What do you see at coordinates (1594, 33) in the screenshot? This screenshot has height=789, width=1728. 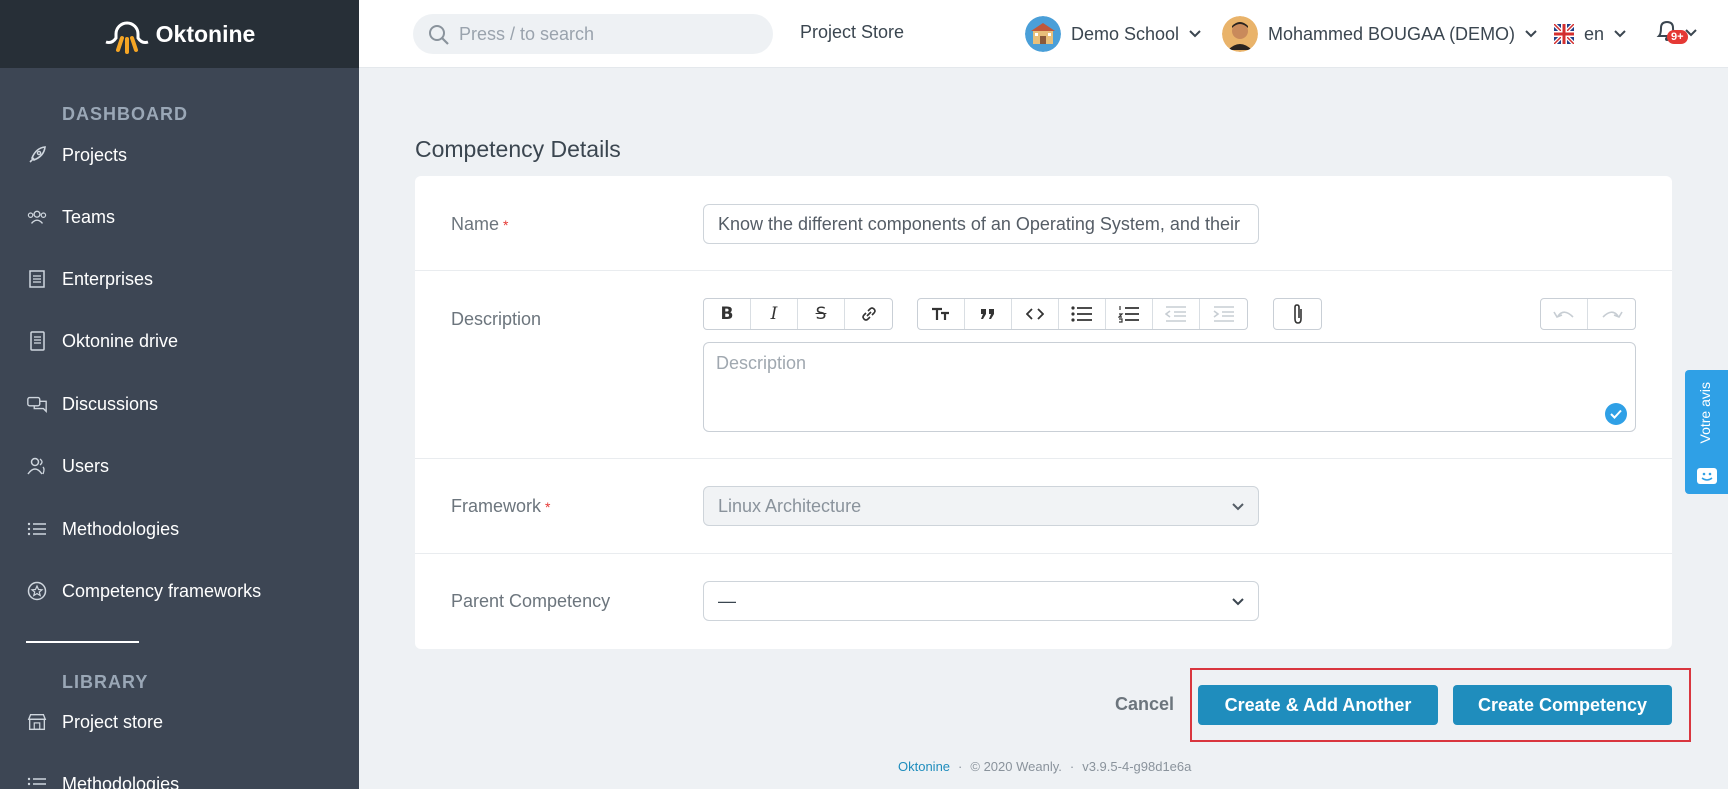 I see `language-code: en` at bounding box center [1594, 33].